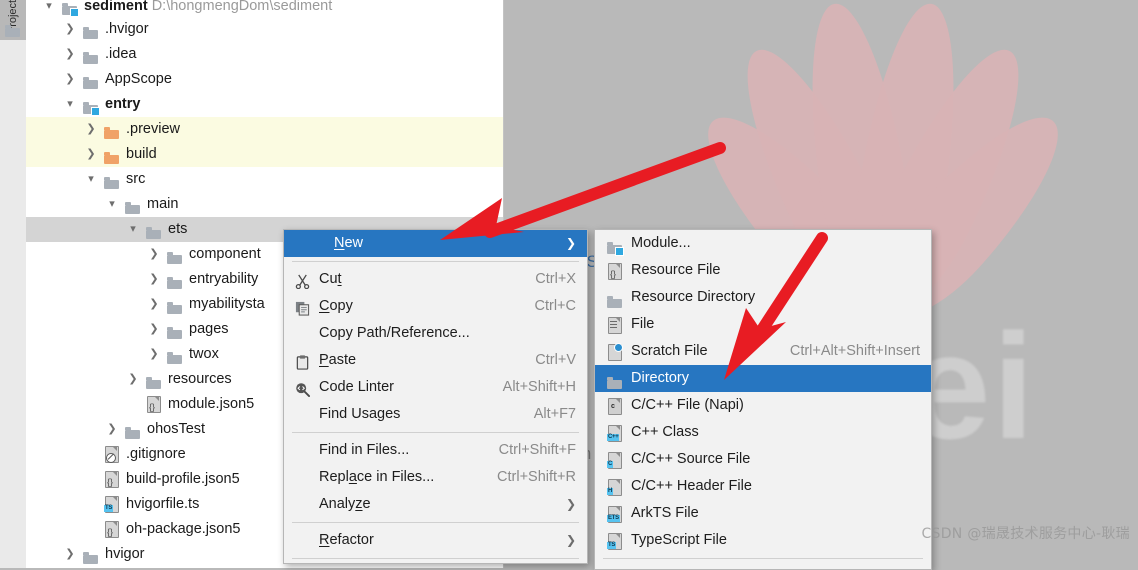 Image resolution: width=1138 pixels, height=570 pixels. I want to click on context-menu-item: Code Linter Alt+Shift+H, so click(435, 387).